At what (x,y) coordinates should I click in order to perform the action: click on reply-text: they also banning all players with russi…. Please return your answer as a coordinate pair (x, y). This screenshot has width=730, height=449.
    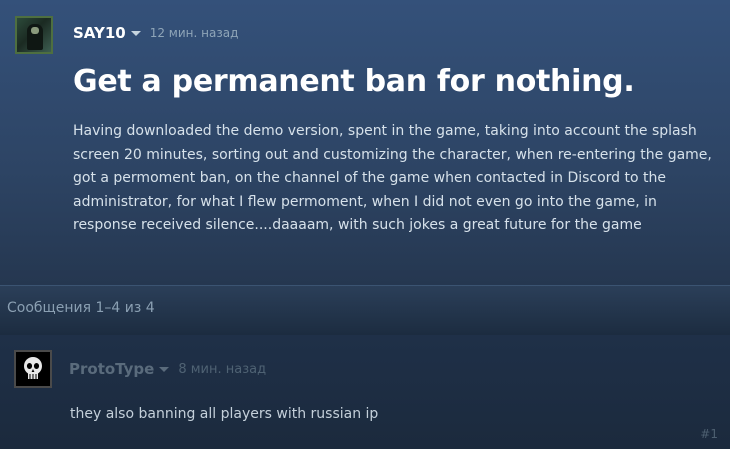
    Looking at the image, I should click on (224, 414).